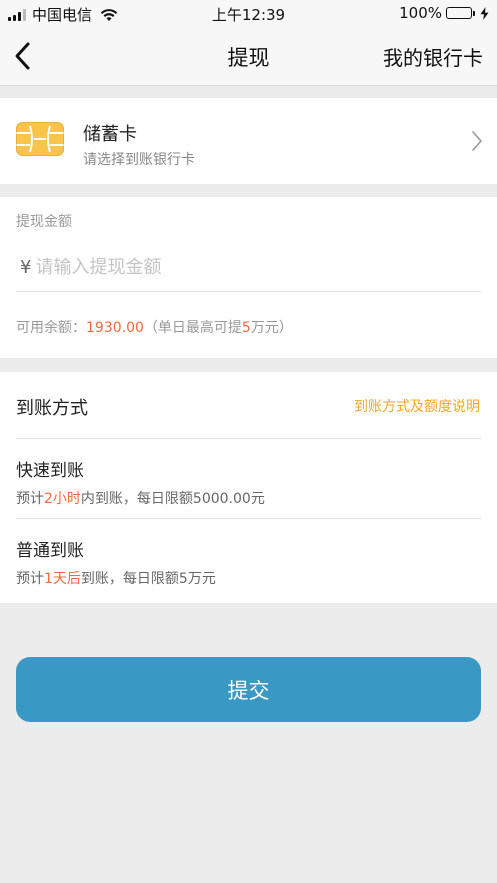 This screenshot has height=883, width=497. Describe the element at coordinates (110, 134) in the screenshot. I see `card-type-label: 储蓄卡` at that location.